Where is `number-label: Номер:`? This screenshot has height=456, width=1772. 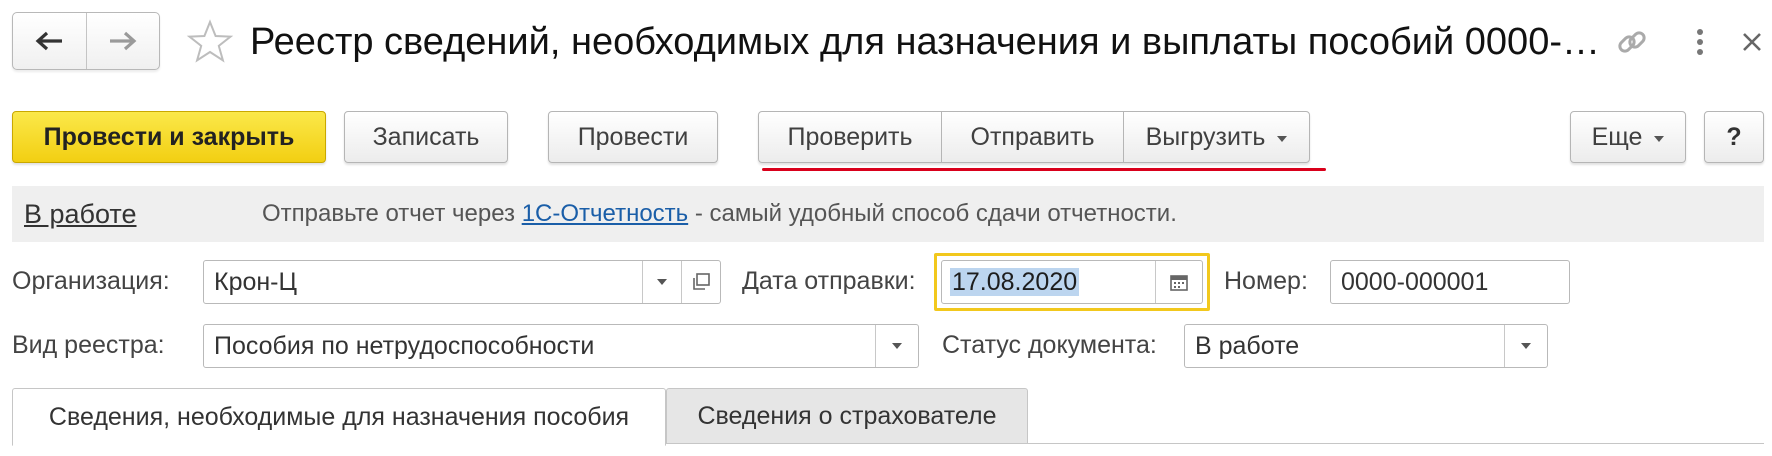 number-label: Номер: is located at coordinates (1266, 281).